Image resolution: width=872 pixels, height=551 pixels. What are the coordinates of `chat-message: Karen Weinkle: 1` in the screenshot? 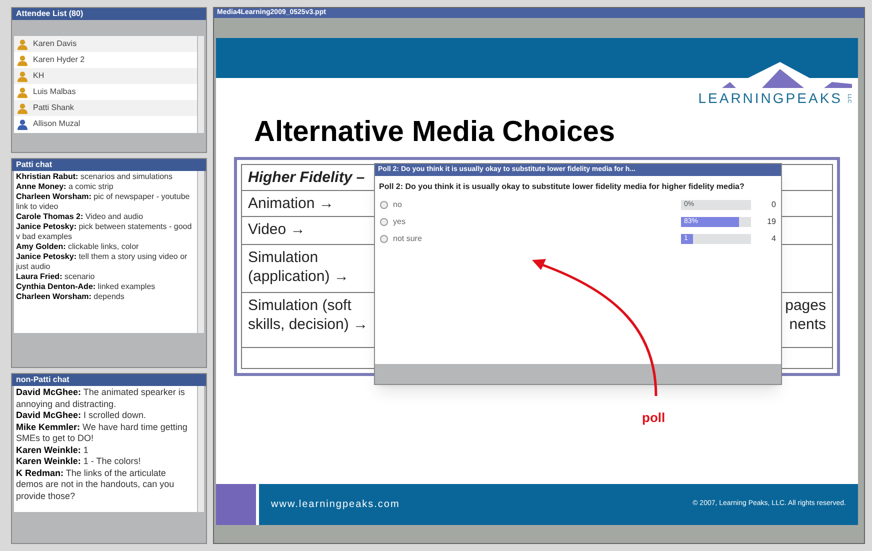 It's located at (53, 450).